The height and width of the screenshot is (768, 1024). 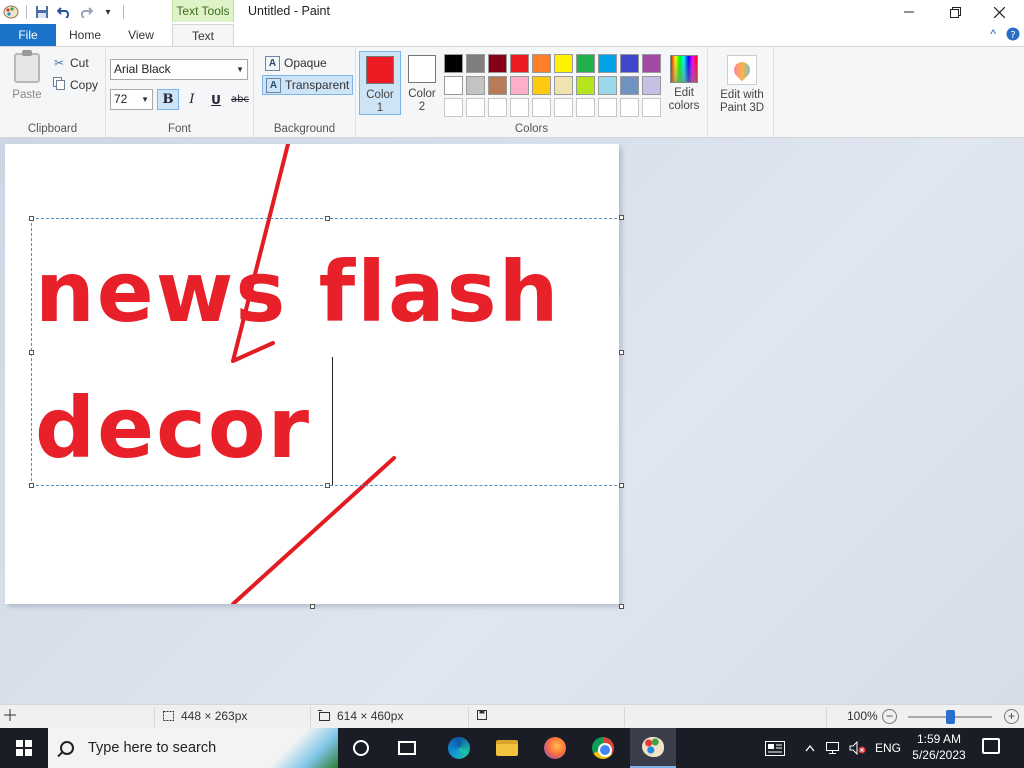 What do you see at coordinates (507, 748) in the screenshot?
I see `taskbar-file-explorer` at bounding box center [507, 748].